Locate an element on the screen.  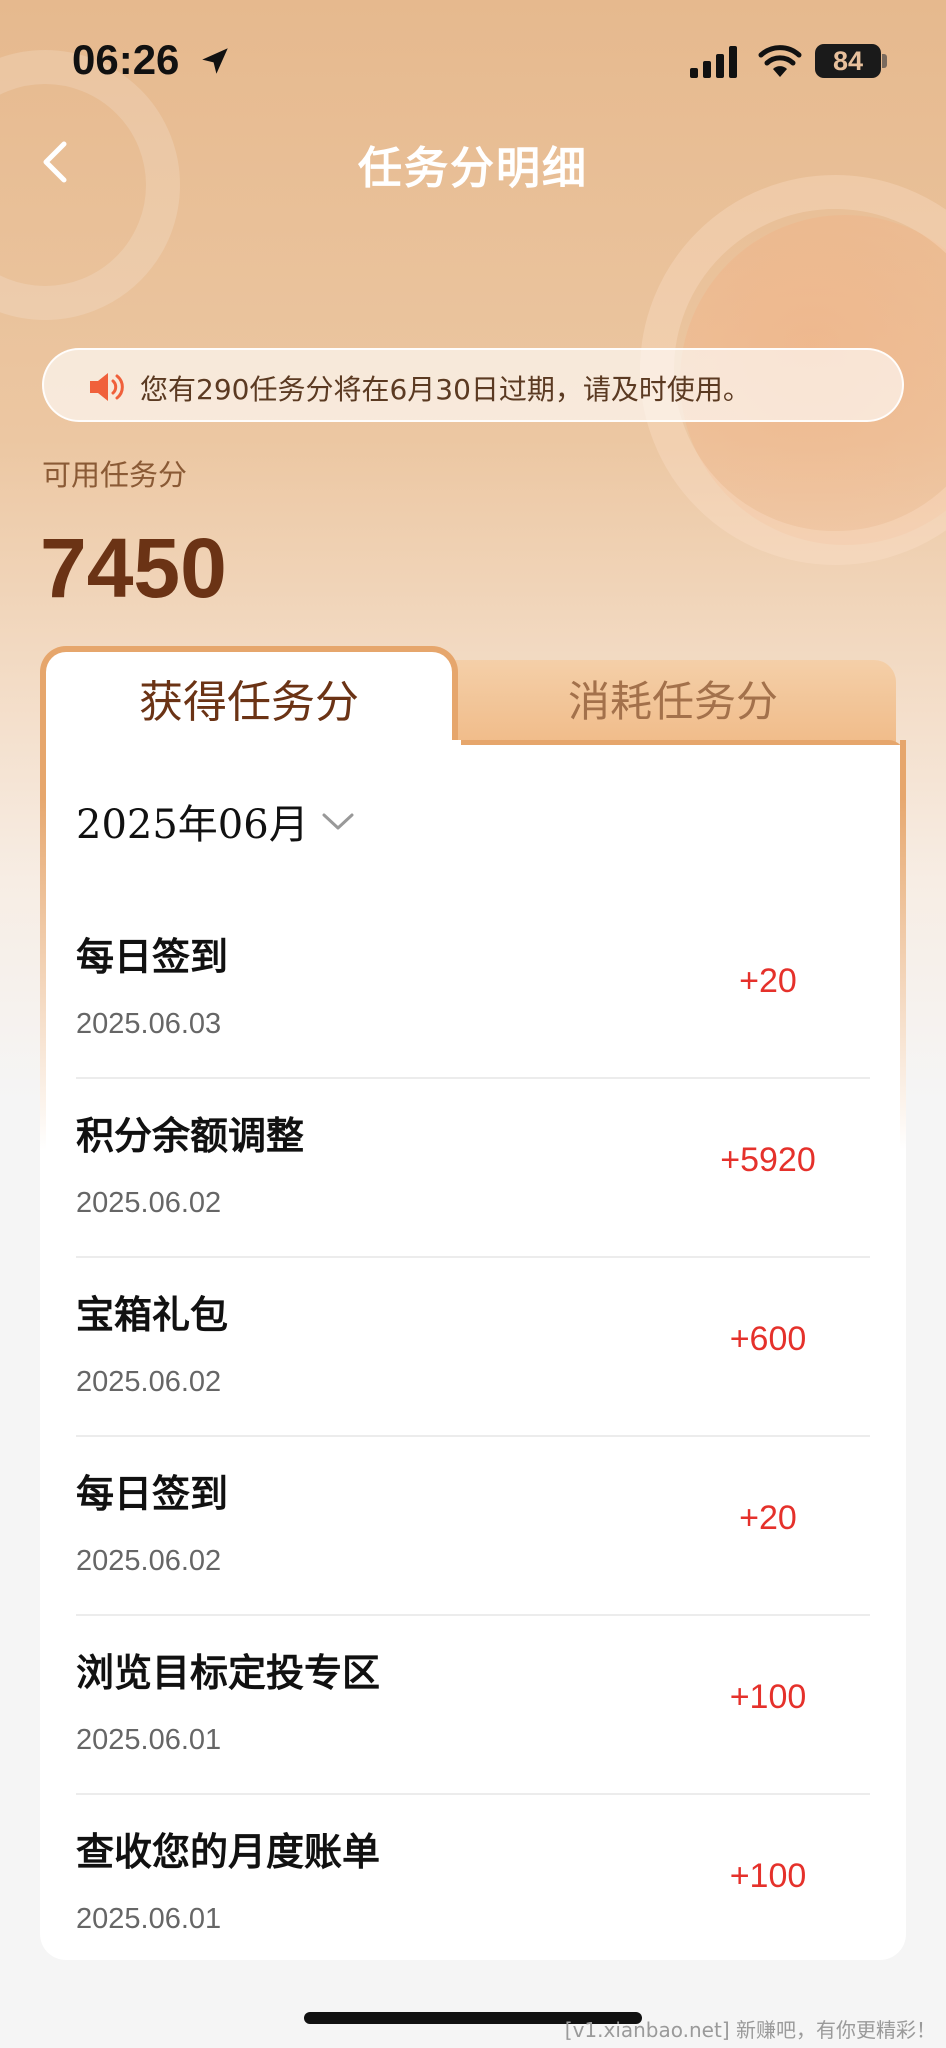
list-item: 查收您的月度账单 2025.06.01 +100 is located at coordinates (473, 1884).